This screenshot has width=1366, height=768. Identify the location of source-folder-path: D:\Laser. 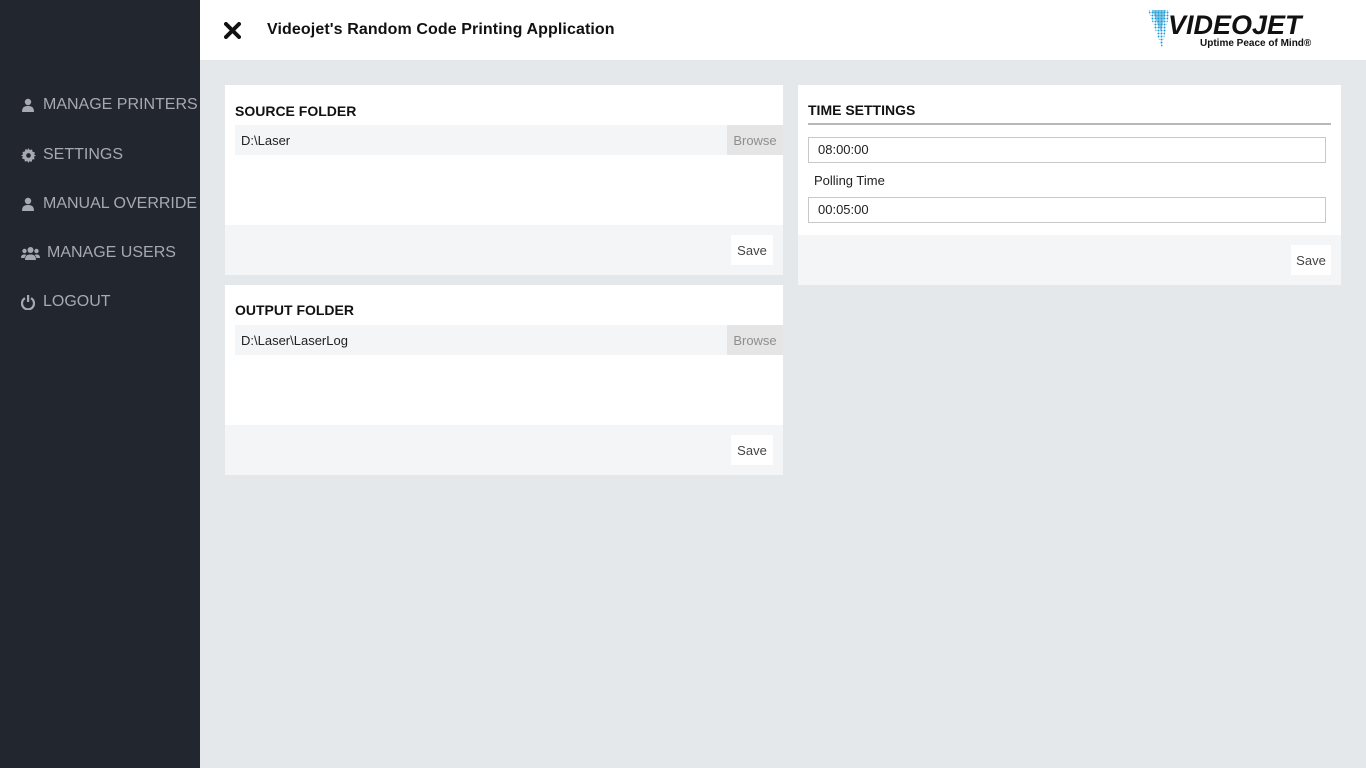
(266, 140).